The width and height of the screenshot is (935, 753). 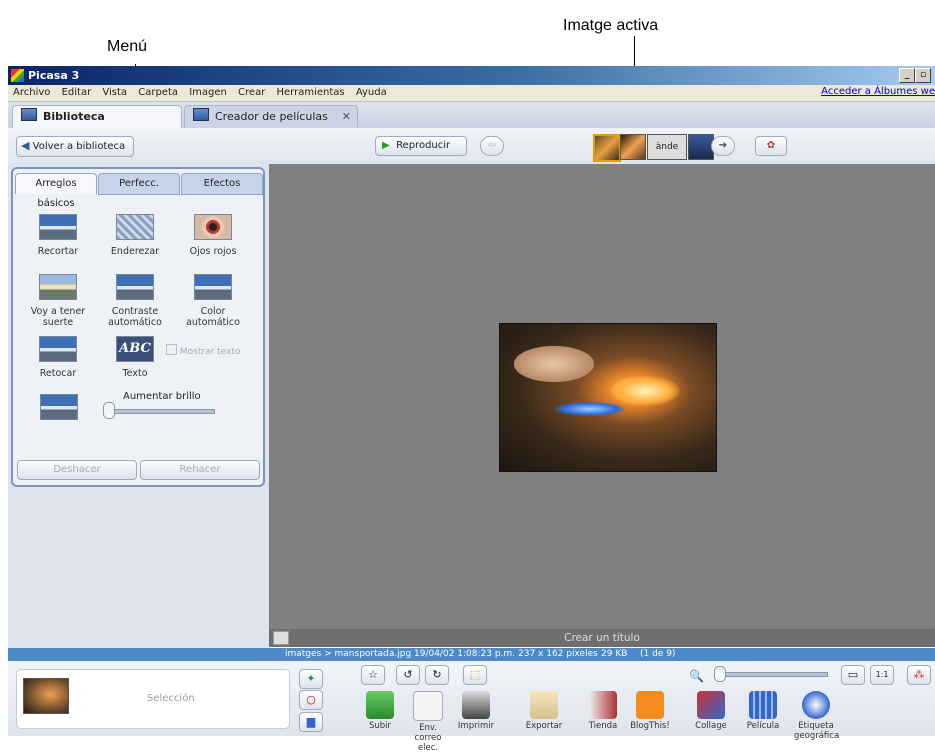 What do you see at coordinates (77, 470) in the screenshot?
I see `undo-button: Deshacer` at bounding box center [77, 470].